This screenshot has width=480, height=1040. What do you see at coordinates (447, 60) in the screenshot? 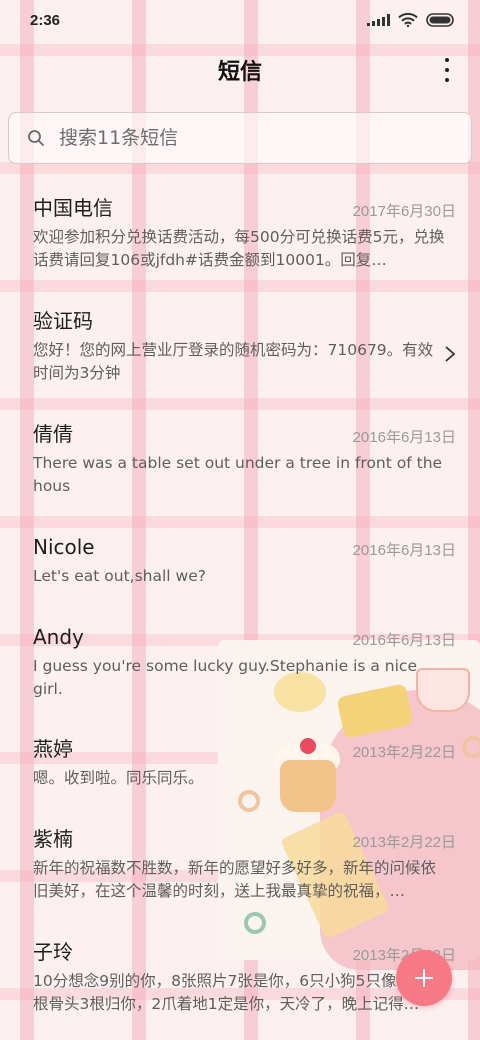
I see `more-vertical-icon` at bounding box center [447, 60].